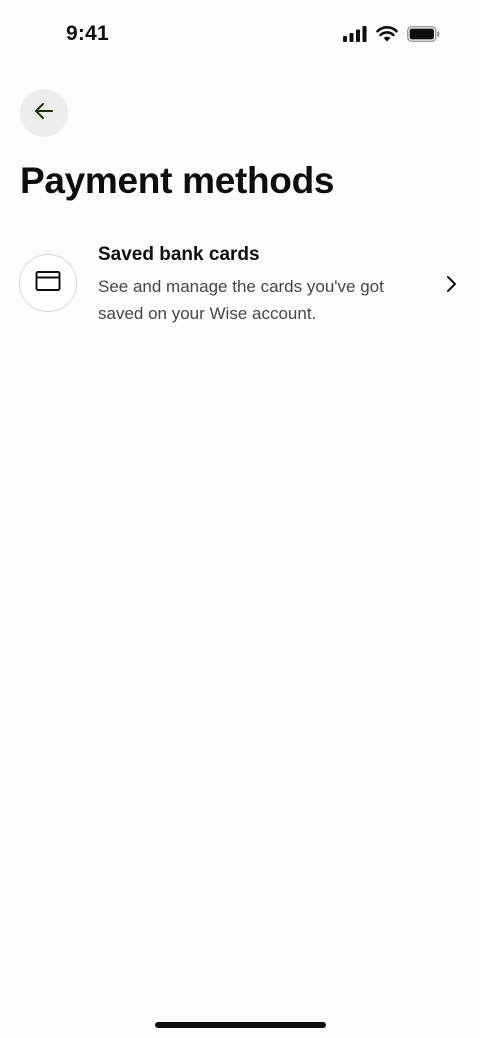  Describe the element at coordinates (387, 36) in the screenshot. I see `wifi-icon` at that location.